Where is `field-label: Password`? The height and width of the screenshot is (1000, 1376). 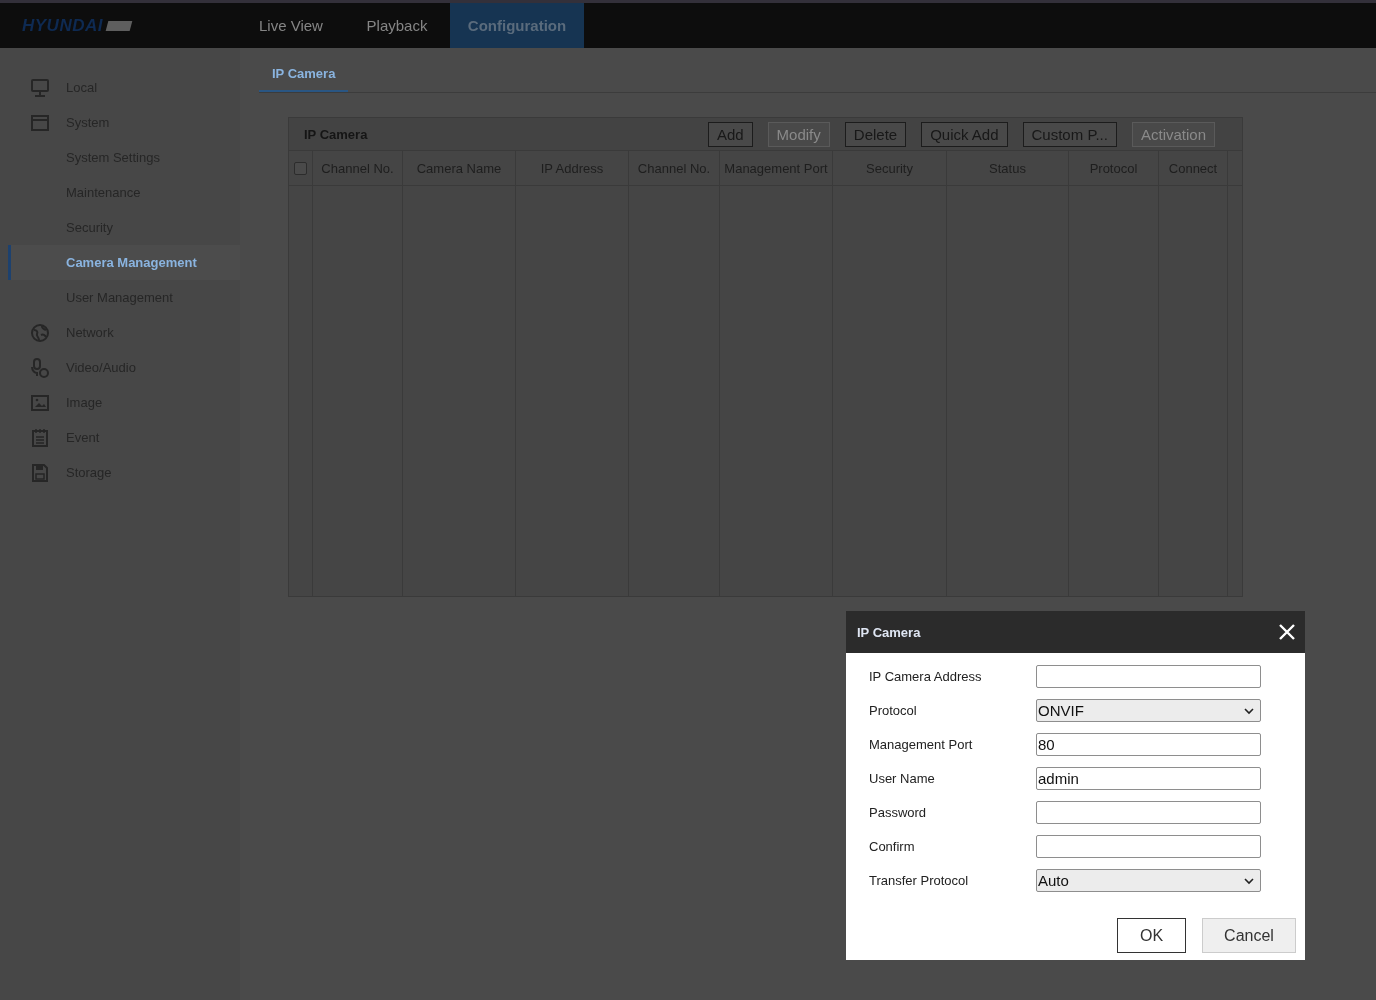
field-label: Password is located at coordinates (898, 812).